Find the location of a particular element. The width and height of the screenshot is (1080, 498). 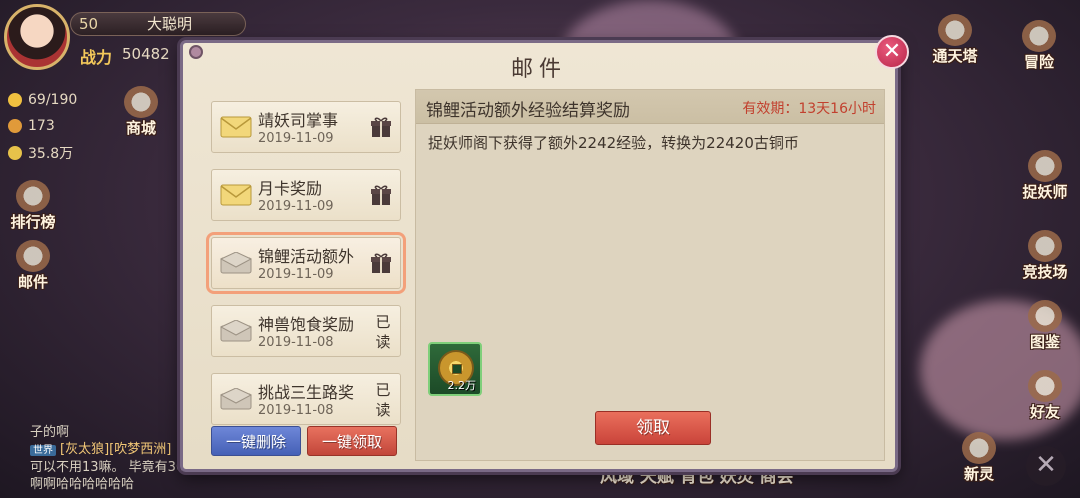

lightning-icon is located at coordinates (15, 100).